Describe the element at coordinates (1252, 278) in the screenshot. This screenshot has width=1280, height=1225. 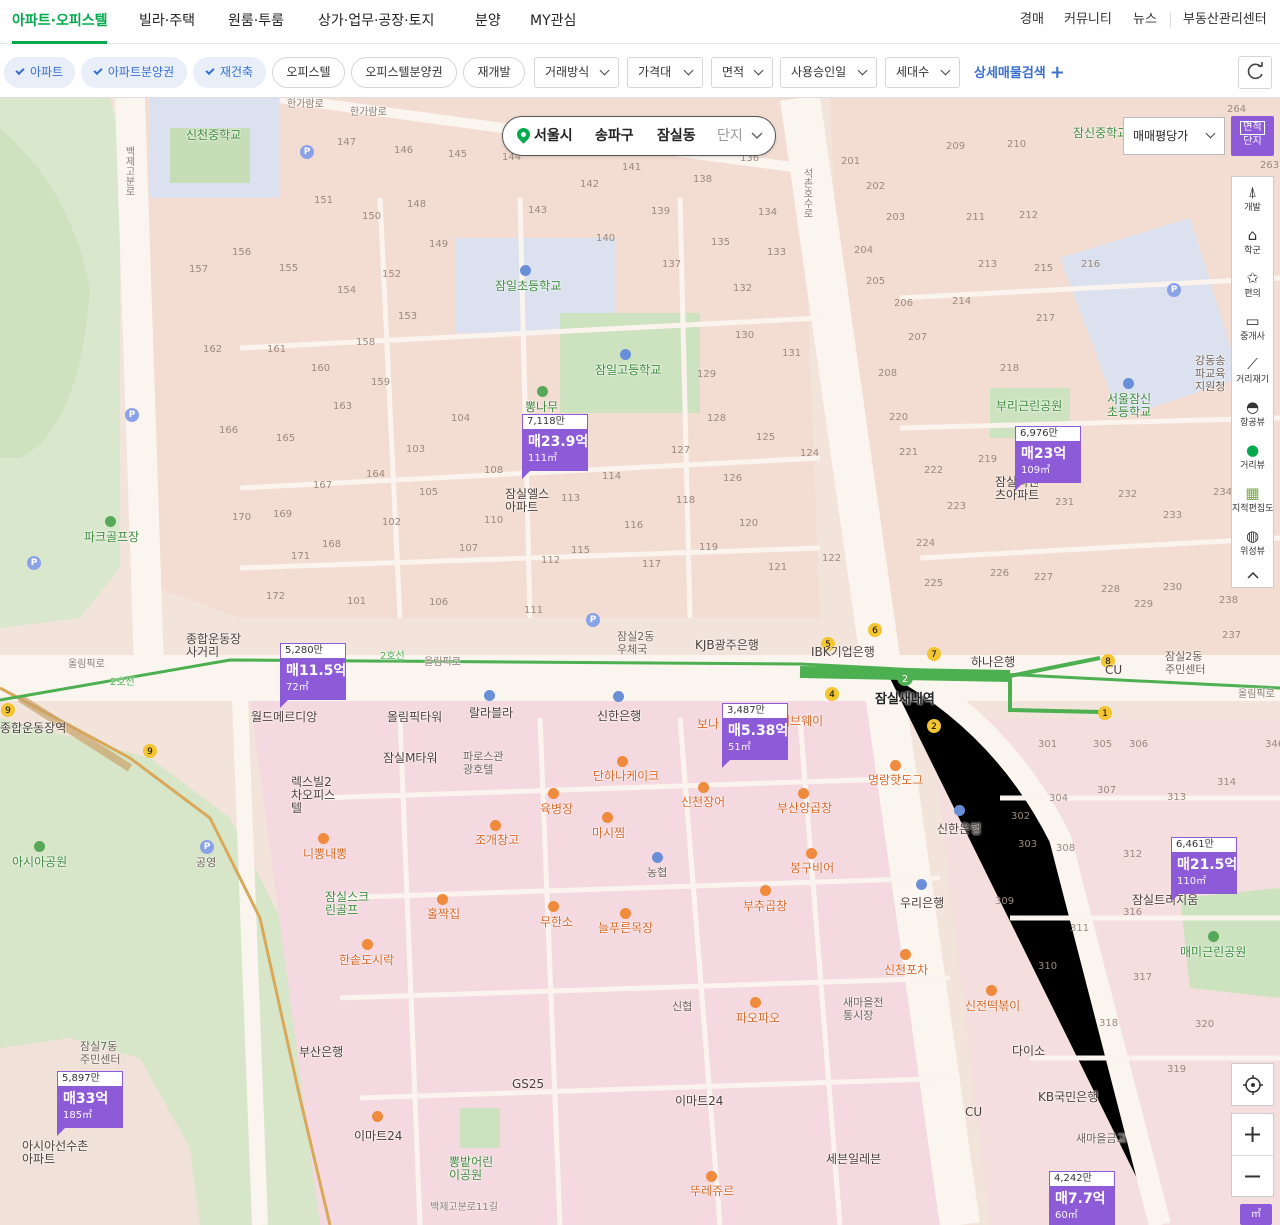
I see `star-icon: ✩` at that location.